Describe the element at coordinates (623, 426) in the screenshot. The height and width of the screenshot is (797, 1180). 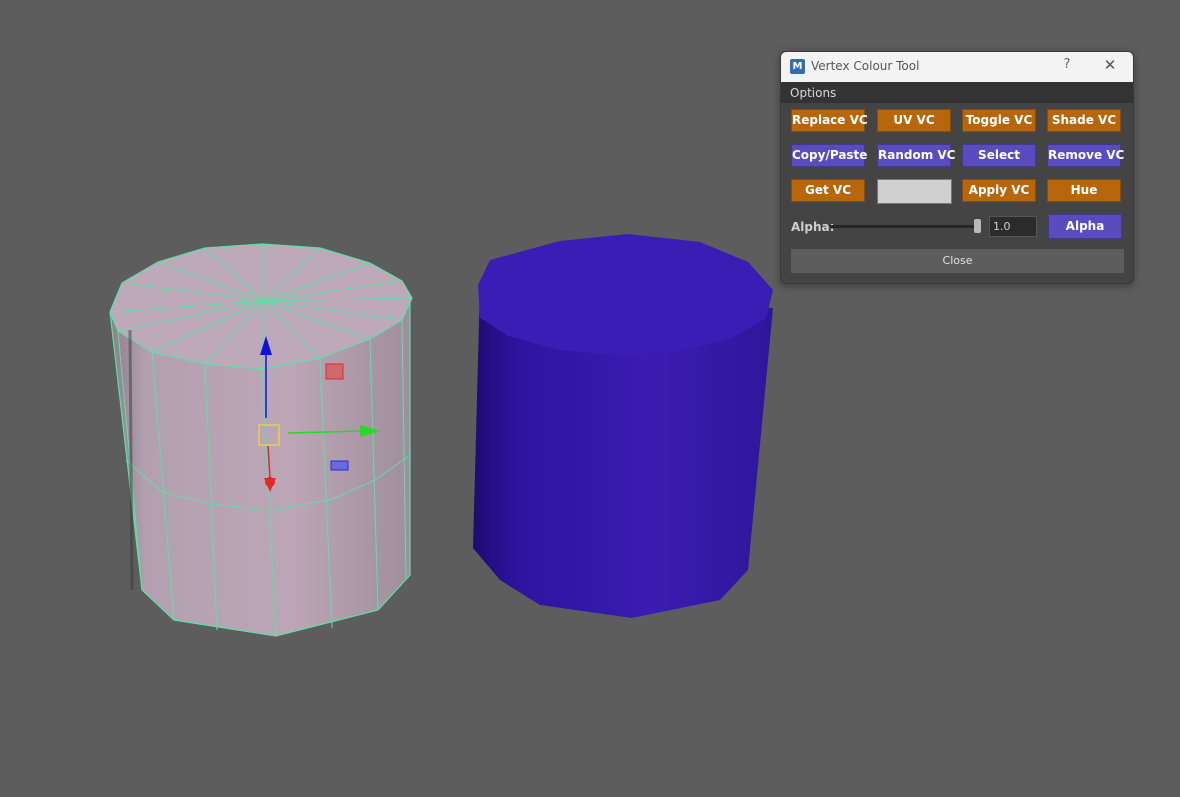
I see `vertex-colored-cylinder` at that location.